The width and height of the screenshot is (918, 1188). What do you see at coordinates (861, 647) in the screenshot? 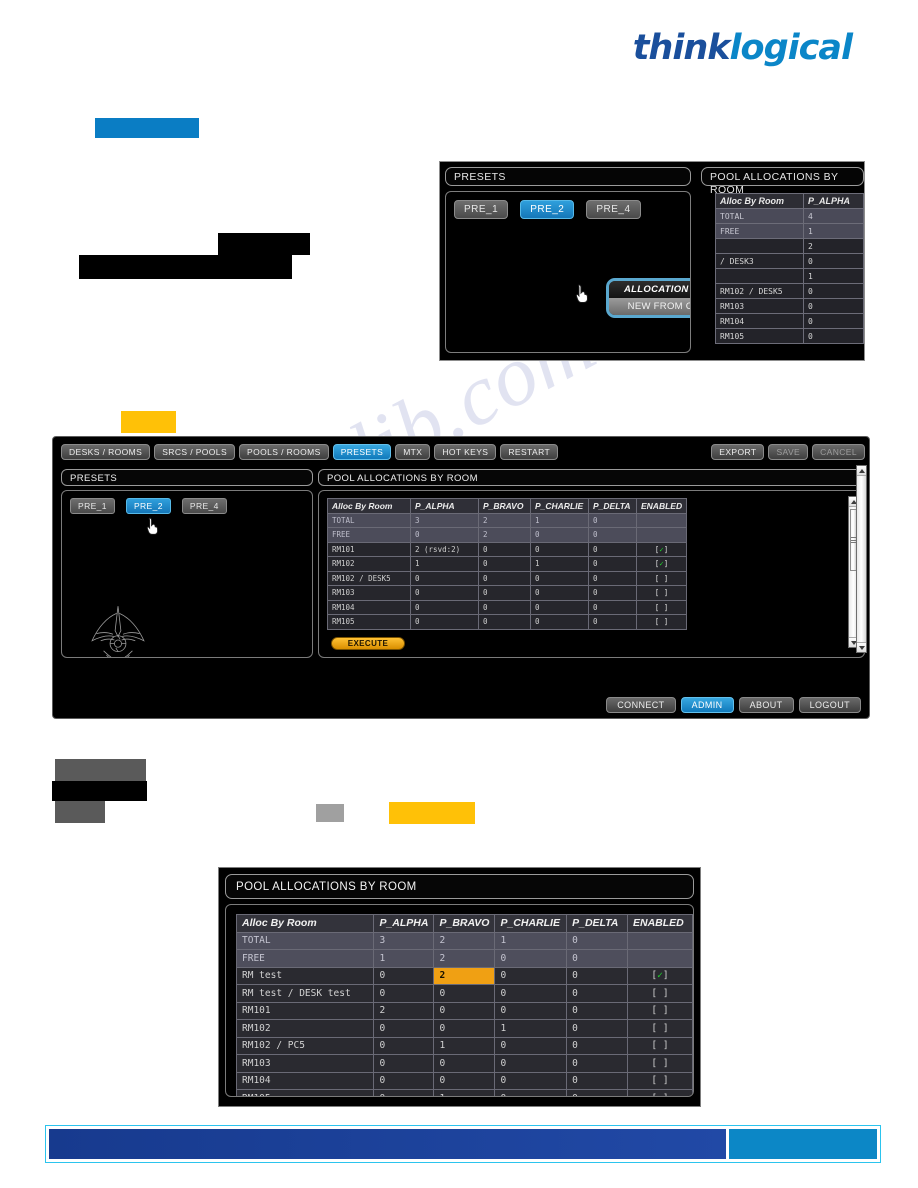
I see `window-scroll-down-arrow` at bounding box center [861, 647].